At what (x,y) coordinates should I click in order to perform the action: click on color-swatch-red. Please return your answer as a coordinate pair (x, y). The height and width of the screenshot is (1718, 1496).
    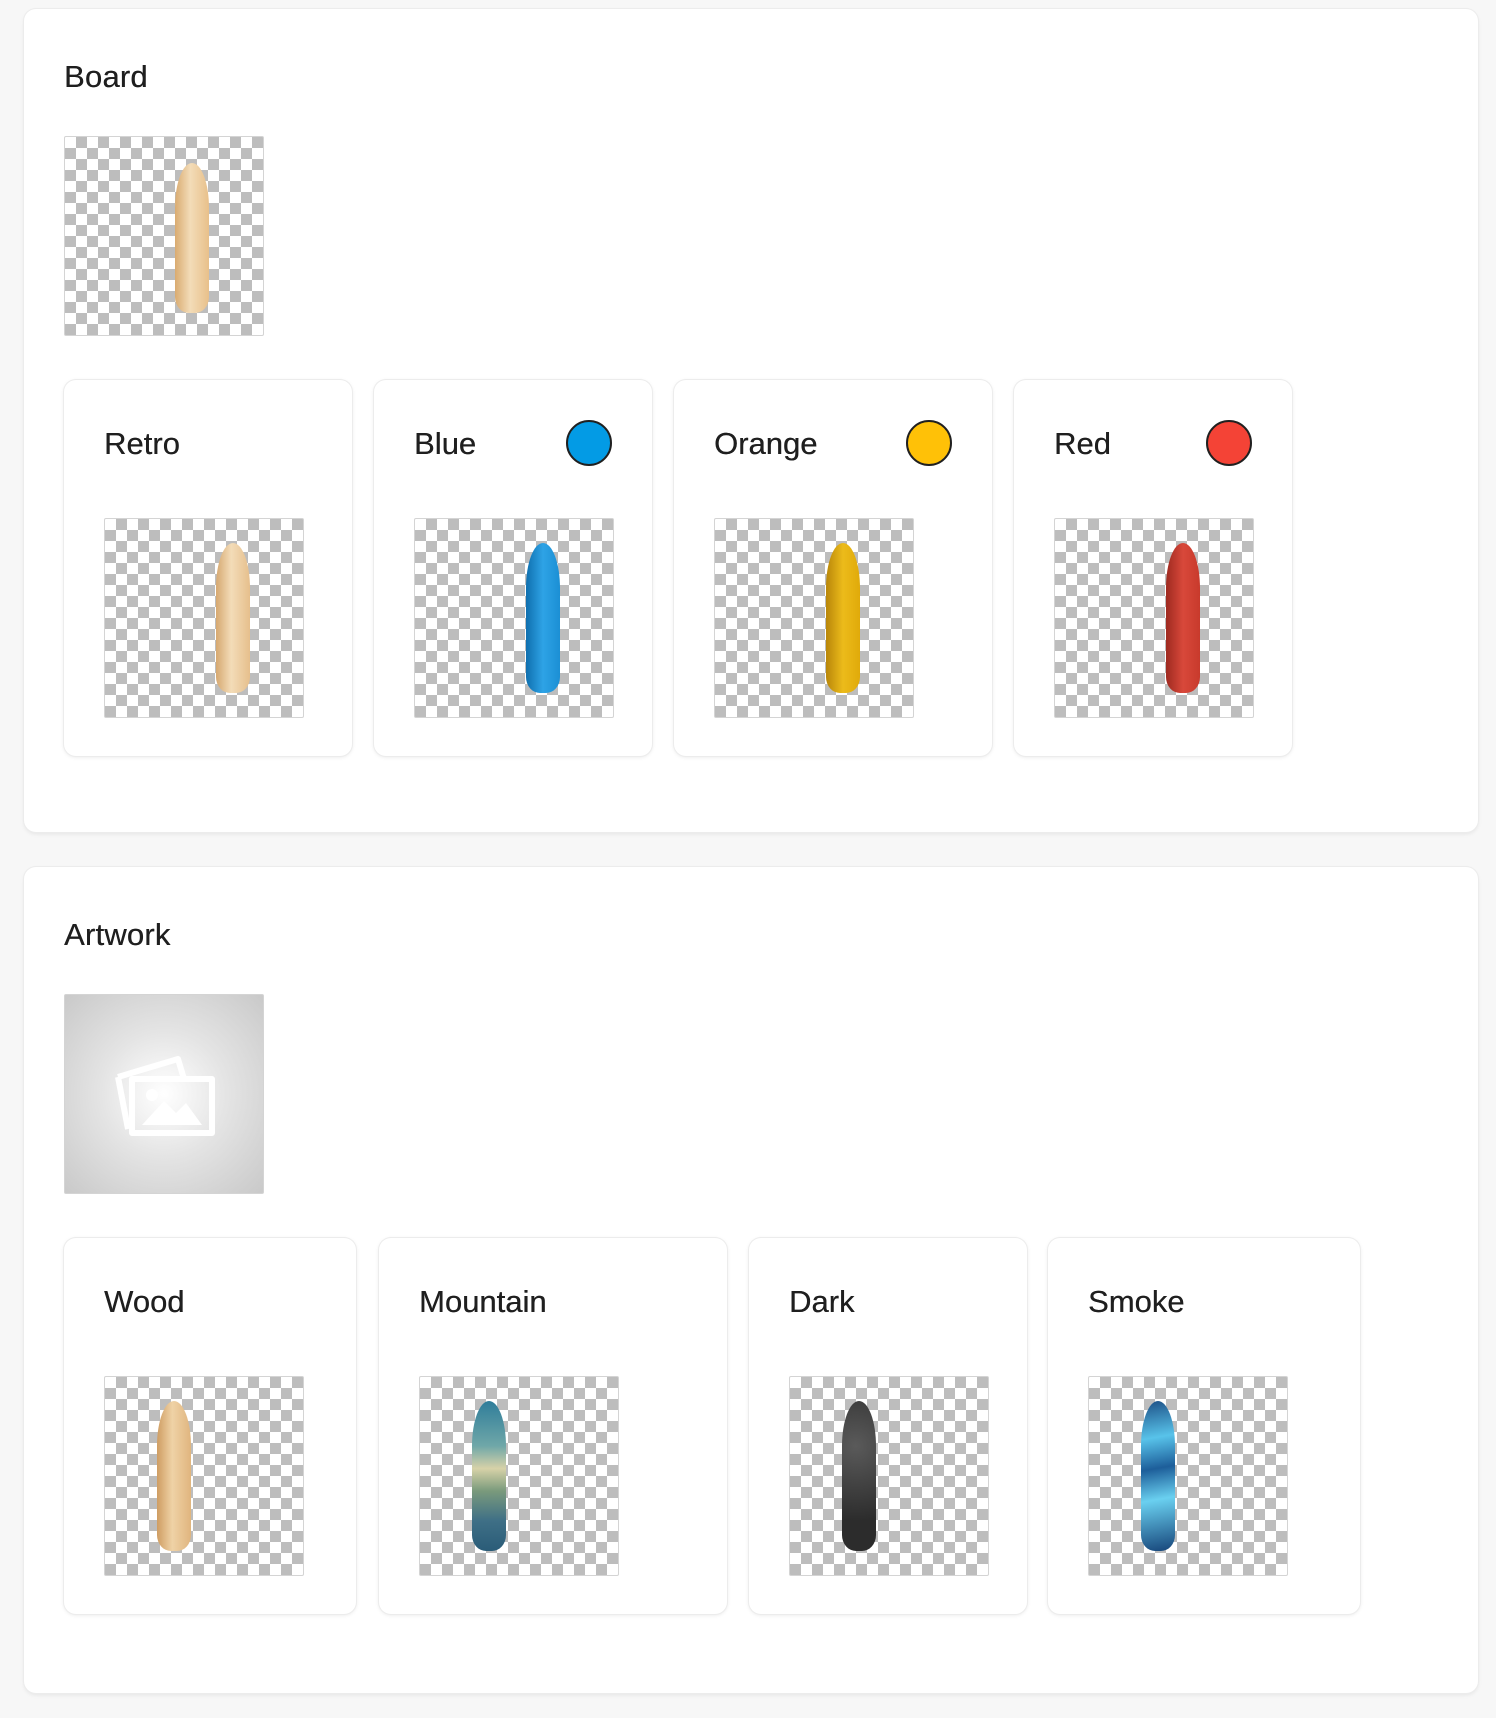
    Looking at the image, I should click on (1229, 443).